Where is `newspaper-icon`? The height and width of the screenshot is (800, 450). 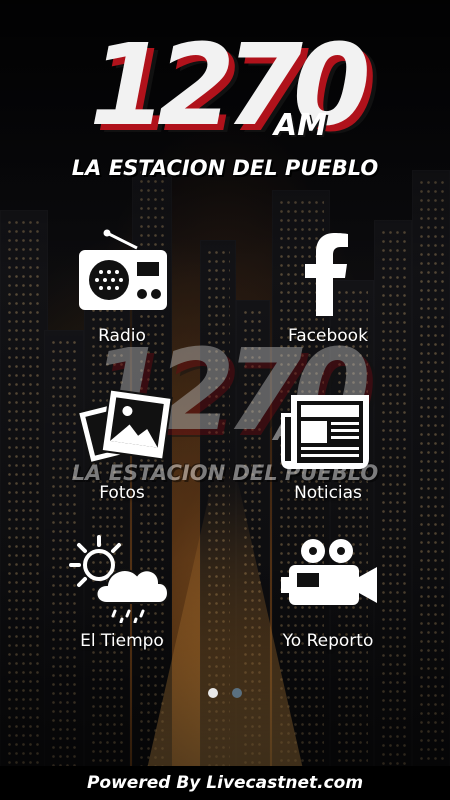 newspaper-icon is located at coordinates (325, 432).